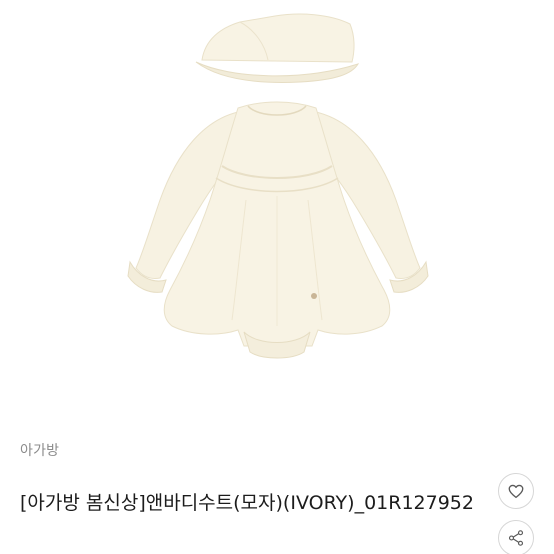  Describe the element at coordinates (277, 48) in the screenshot. I see `hat` at that location.